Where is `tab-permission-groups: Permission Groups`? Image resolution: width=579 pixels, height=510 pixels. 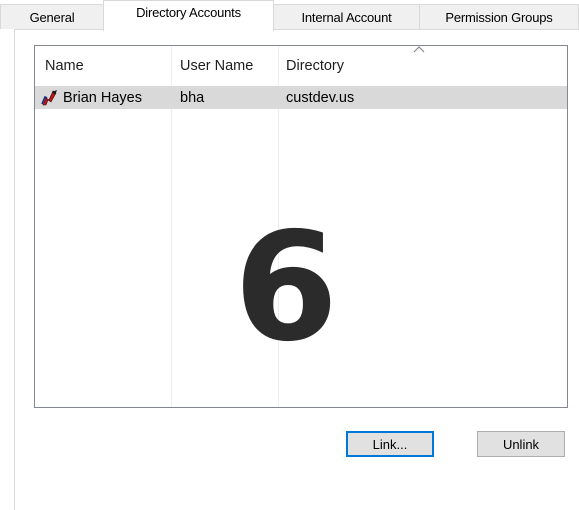
tab-permission-groups: Permission Groups is located at coordinates (499, 16).